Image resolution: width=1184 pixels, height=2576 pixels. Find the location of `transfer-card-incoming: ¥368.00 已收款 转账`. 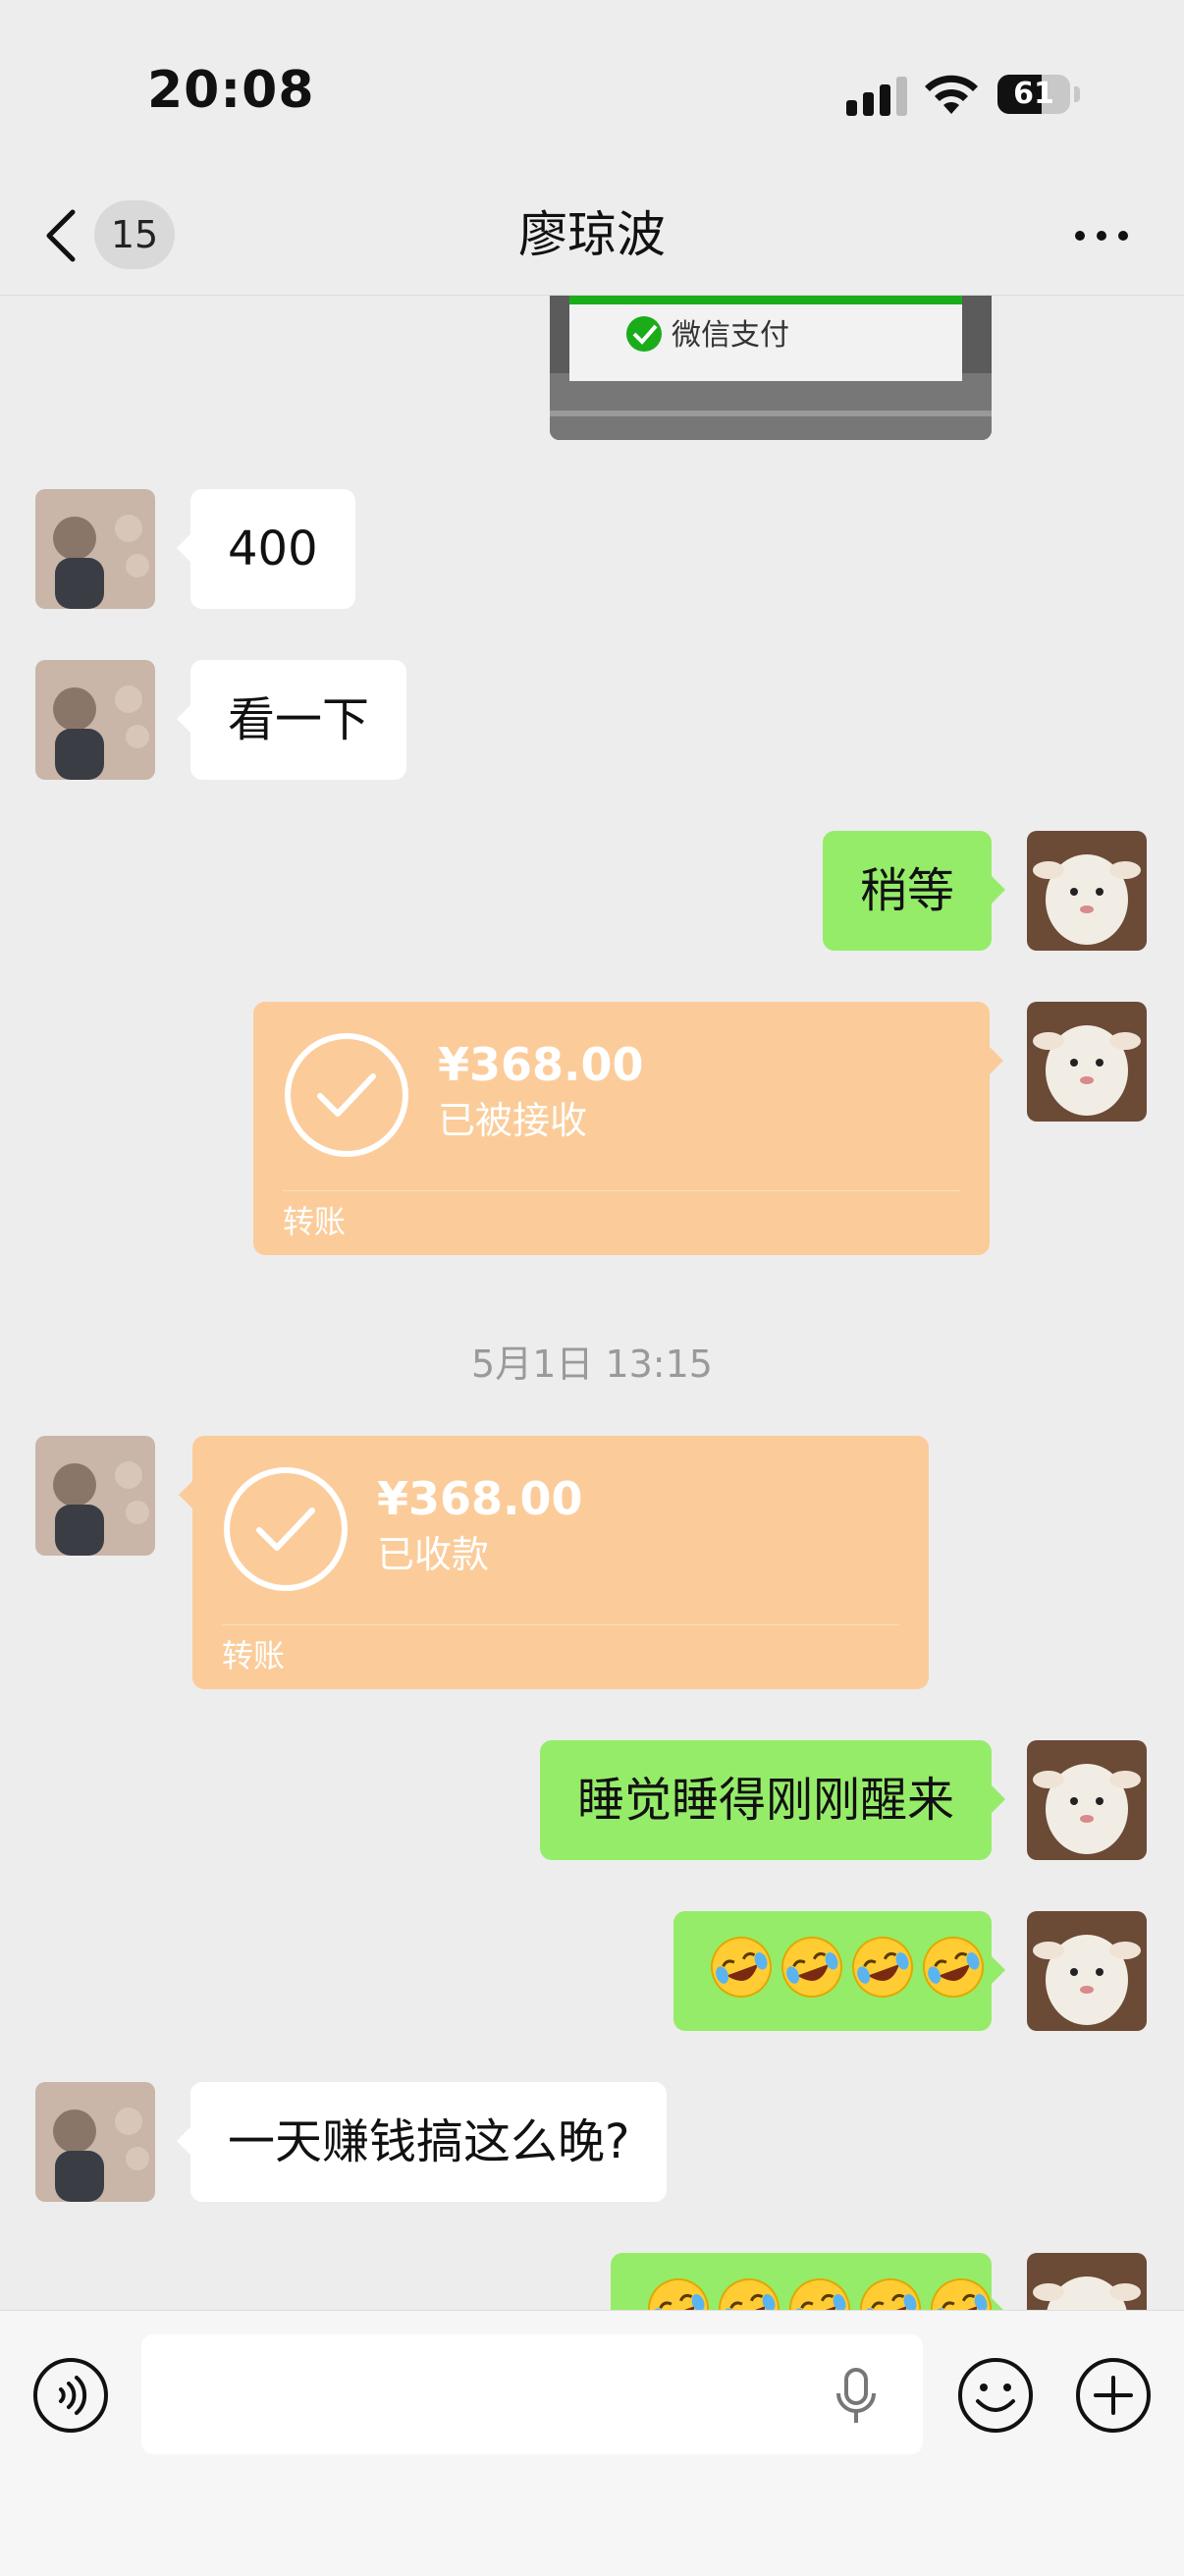

transfer-card-incoming: ¥368.00 已收款 转账 is located at coordinates (554, 1563).